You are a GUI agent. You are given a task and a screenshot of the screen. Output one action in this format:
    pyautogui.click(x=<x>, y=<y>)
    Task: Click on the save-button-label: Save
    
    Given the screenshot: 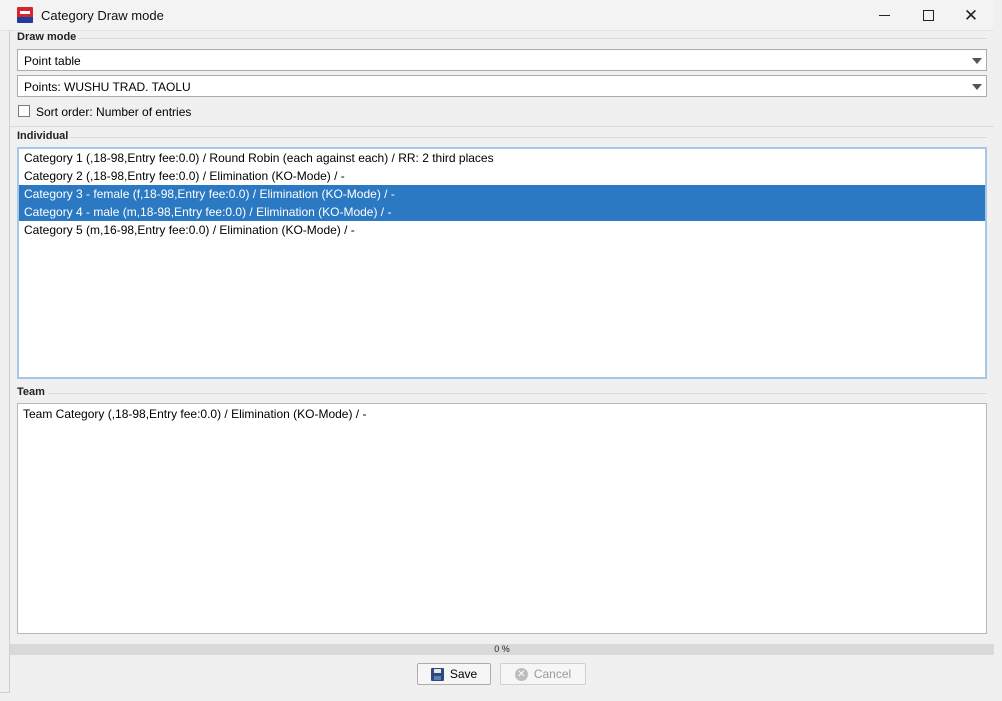 What is the action you would take?
    pyautogui.click(x=463, y=674)
    